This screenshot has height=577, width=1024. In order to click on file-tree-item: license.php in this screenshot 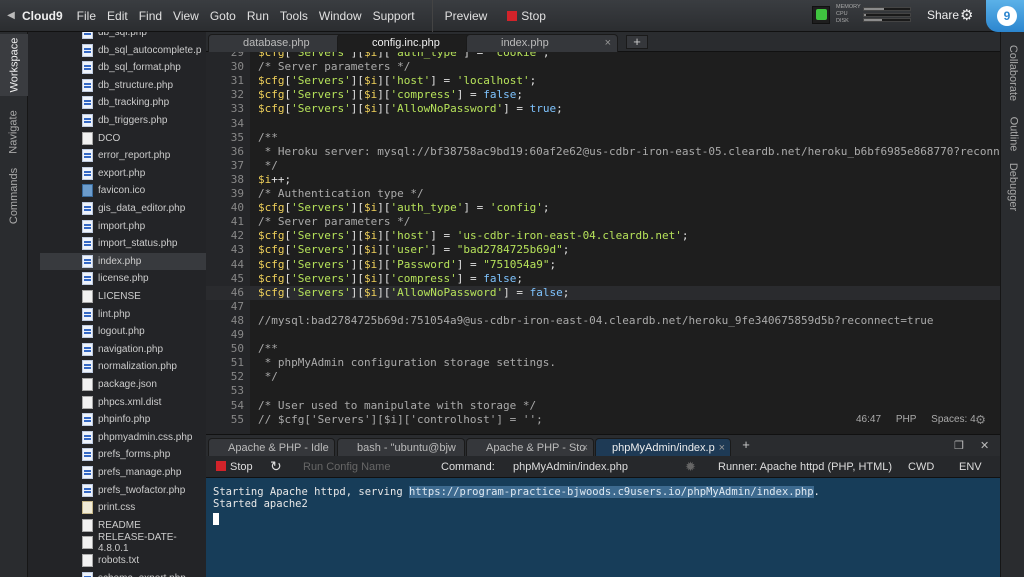, I will do `click(123, 278)`.